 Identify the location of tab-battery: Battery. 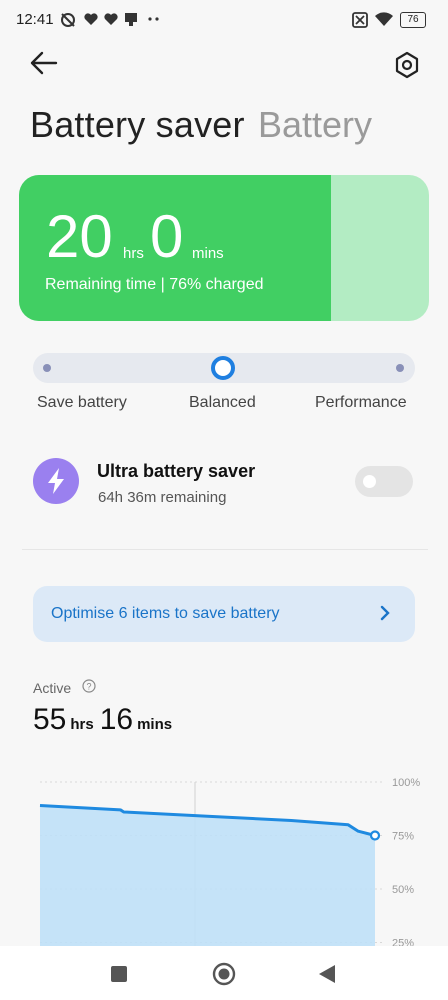
(315, 125).